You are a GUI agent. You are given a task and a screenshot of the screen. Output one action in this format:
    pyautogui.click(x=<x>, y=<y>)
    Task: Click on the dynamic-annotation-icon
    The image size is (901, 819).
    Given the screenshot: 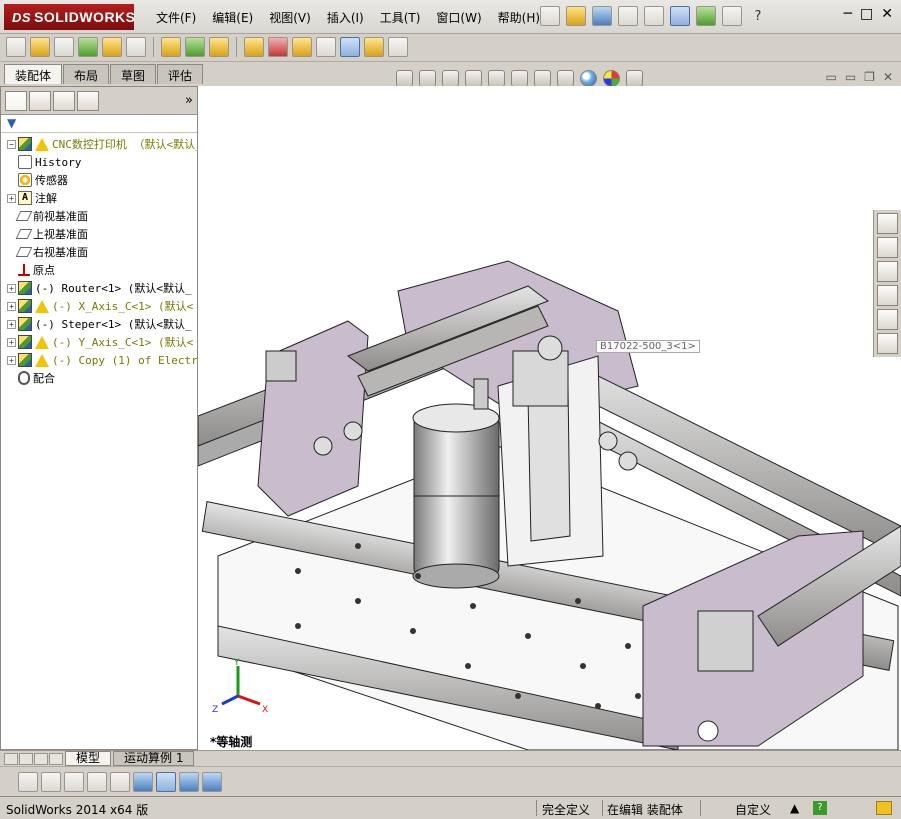 What is the action you would take?
    pyautogui.click(x=496, y=78)
    